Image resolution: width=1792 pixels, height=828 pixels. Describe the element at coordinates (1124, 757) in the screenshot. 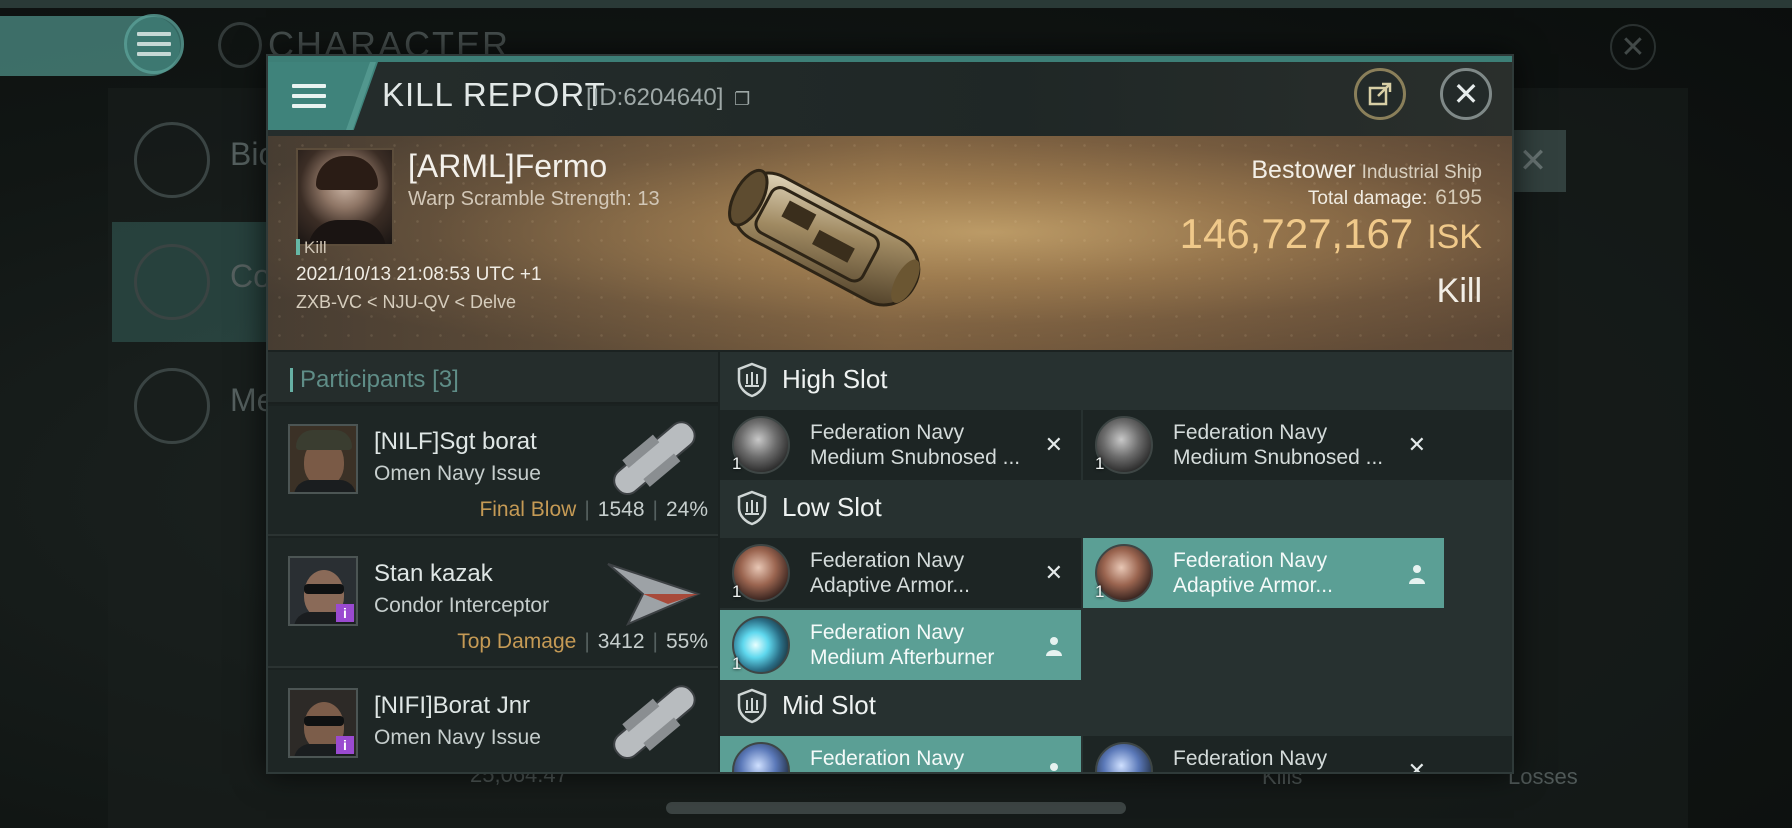

I see `shield-module-icon` at that location.